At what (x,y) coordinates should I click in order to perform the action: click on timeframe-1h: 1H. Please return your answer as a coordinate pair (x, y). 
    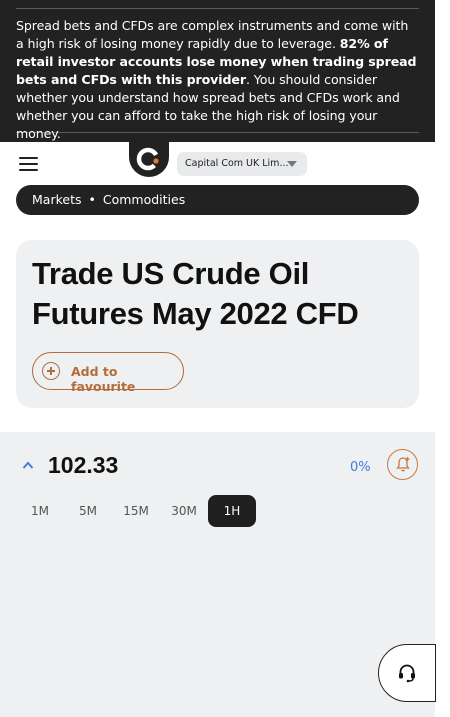
    Looking at the image, I should click on (232, 511).